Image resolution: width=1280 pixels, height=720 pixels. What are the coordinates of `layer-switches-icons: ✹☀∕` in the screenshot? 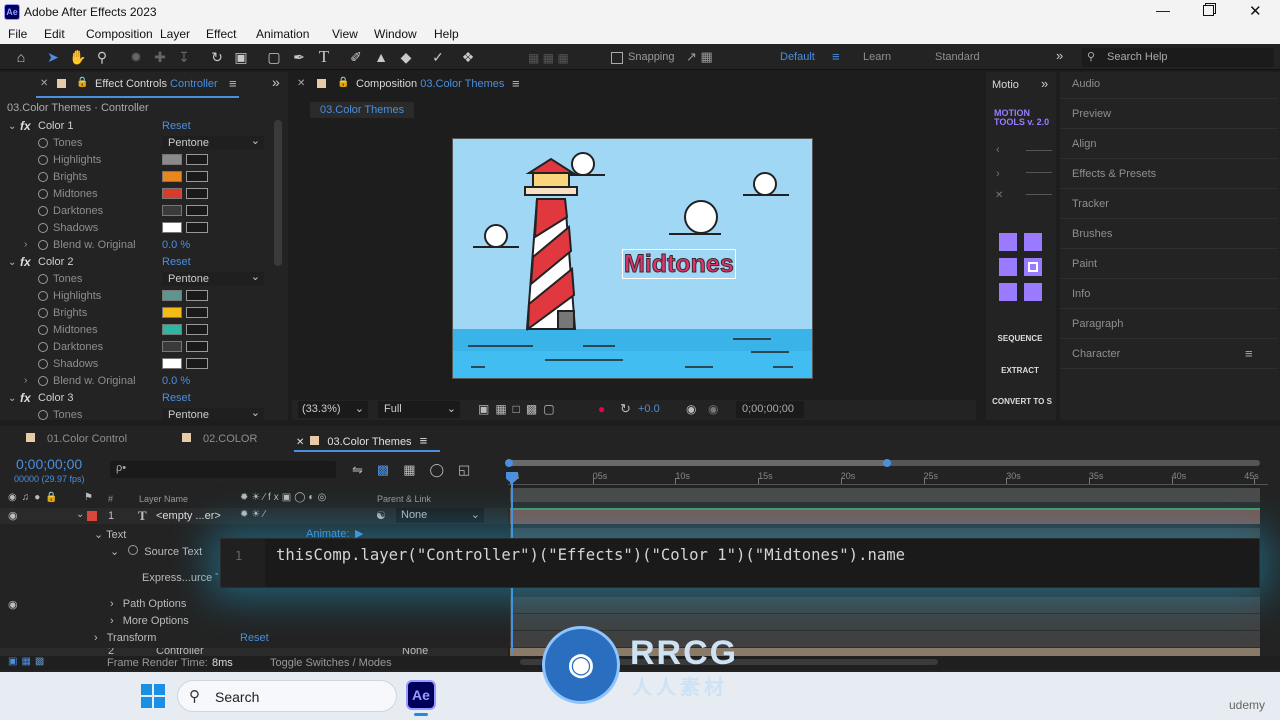 It's located at (254, 514).